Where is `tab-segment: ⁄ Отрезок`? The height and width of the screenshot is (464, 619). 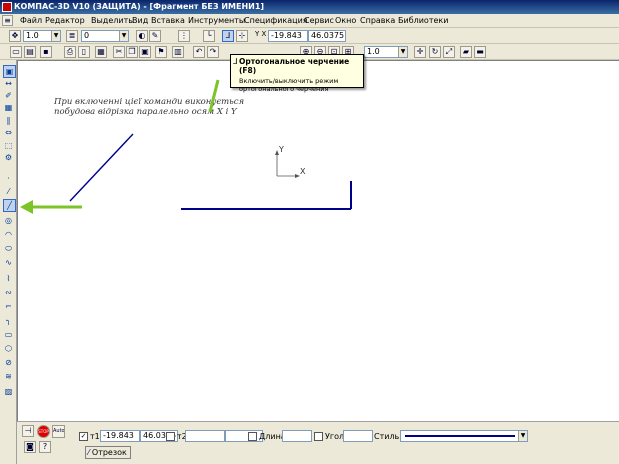
tab-segment: ⁄ Отрезок is located at coordinates (108, 452).